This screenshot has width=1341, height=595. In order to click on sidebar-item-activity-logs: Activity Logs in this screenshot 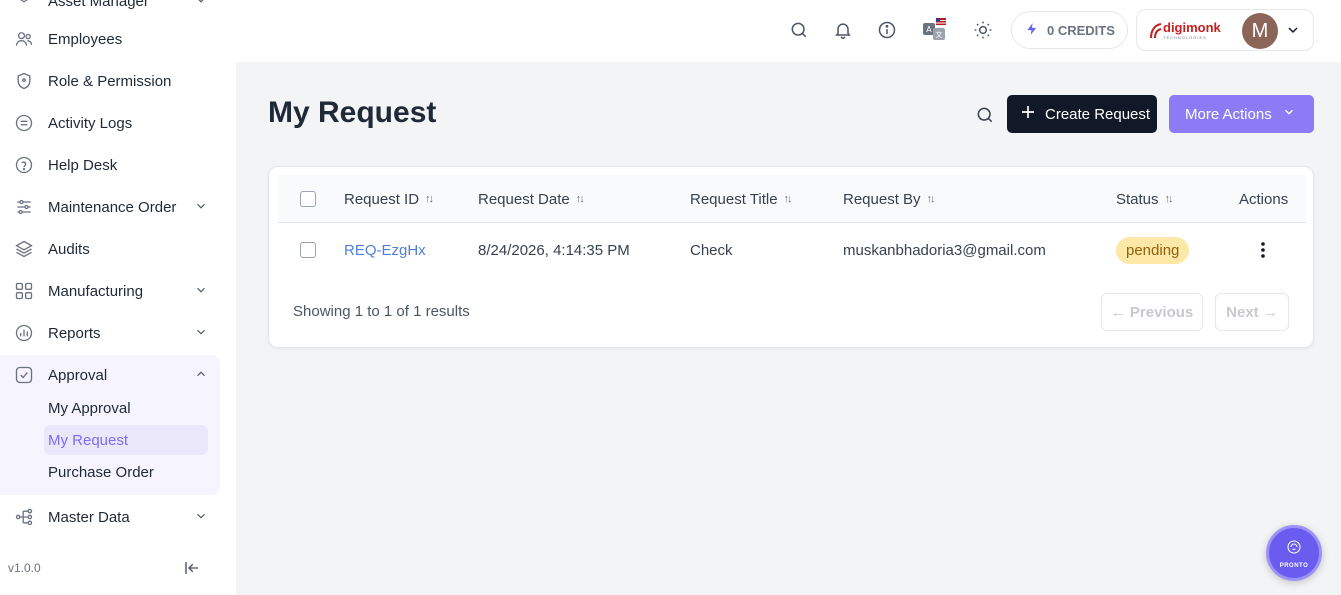, I will do `click(110, 123)`.